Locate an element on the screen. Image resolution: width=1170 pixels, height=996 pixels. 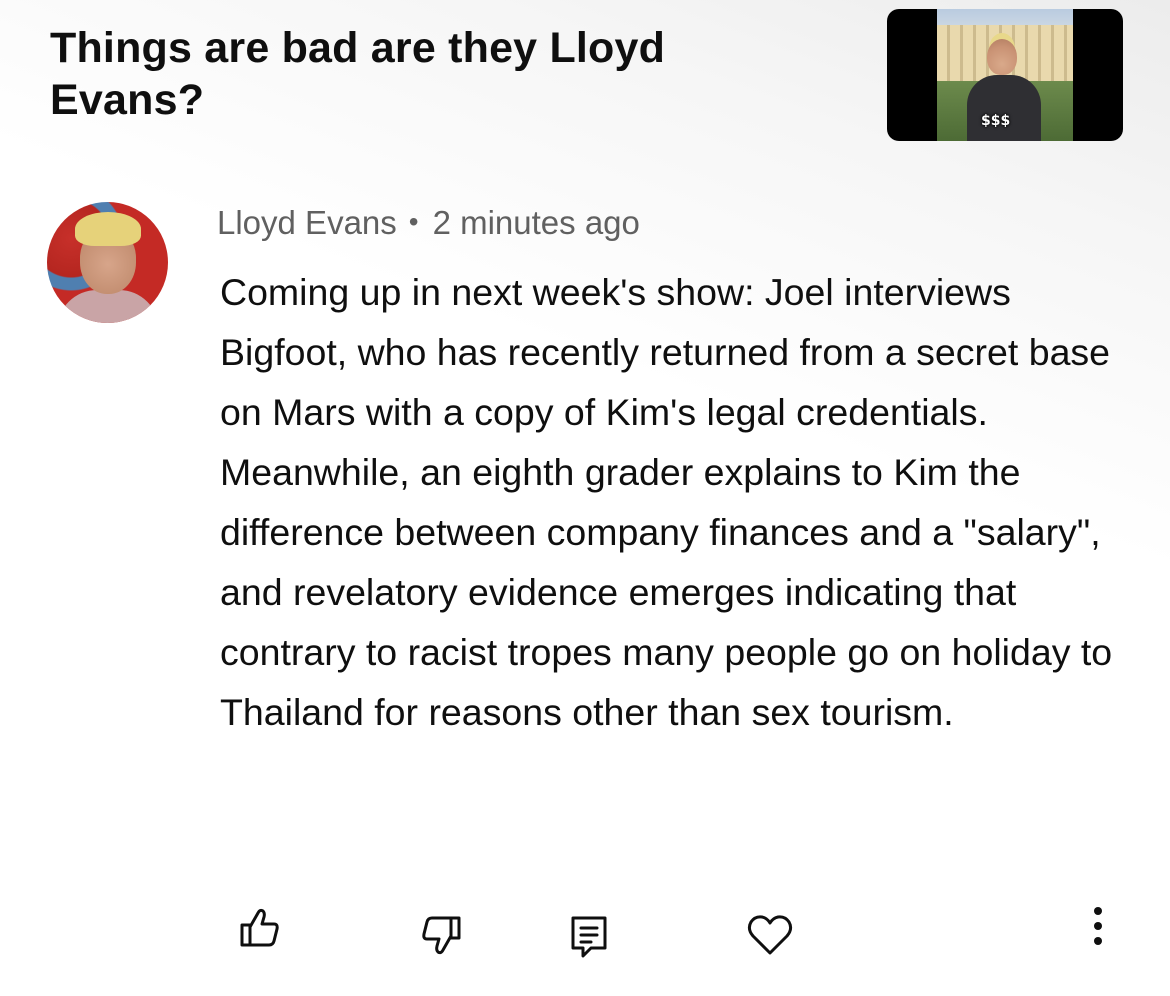
more-options-button is located at coordinates (1098, 927).